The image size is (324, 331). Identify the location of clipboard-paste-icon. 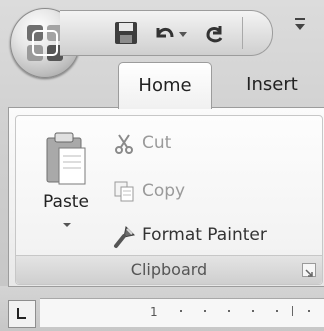
(66, 158).